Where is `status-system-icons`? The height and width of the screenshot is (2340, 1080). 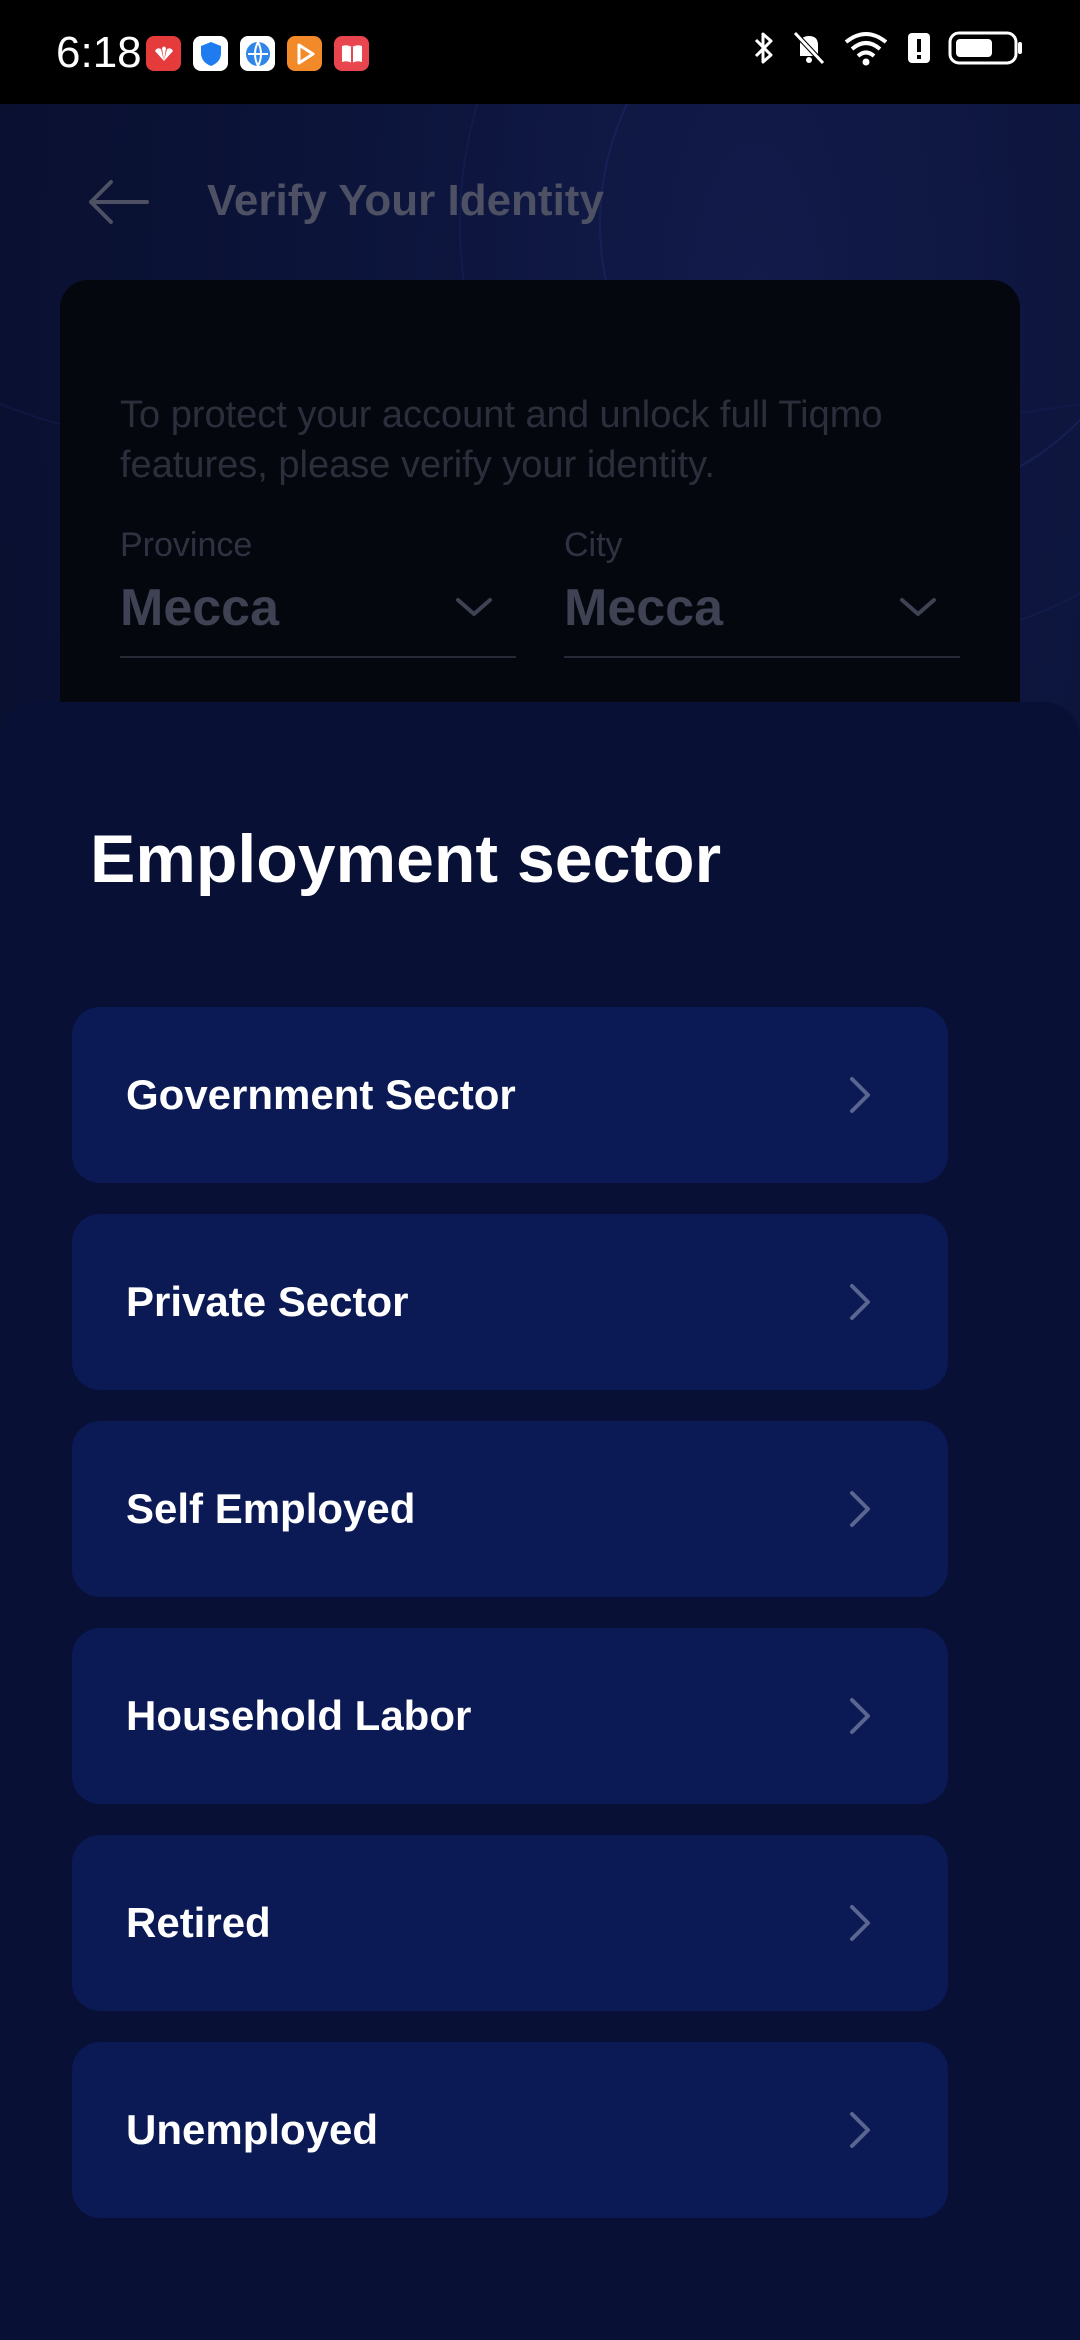
status-system-icons is located at coordinates (888, 48).